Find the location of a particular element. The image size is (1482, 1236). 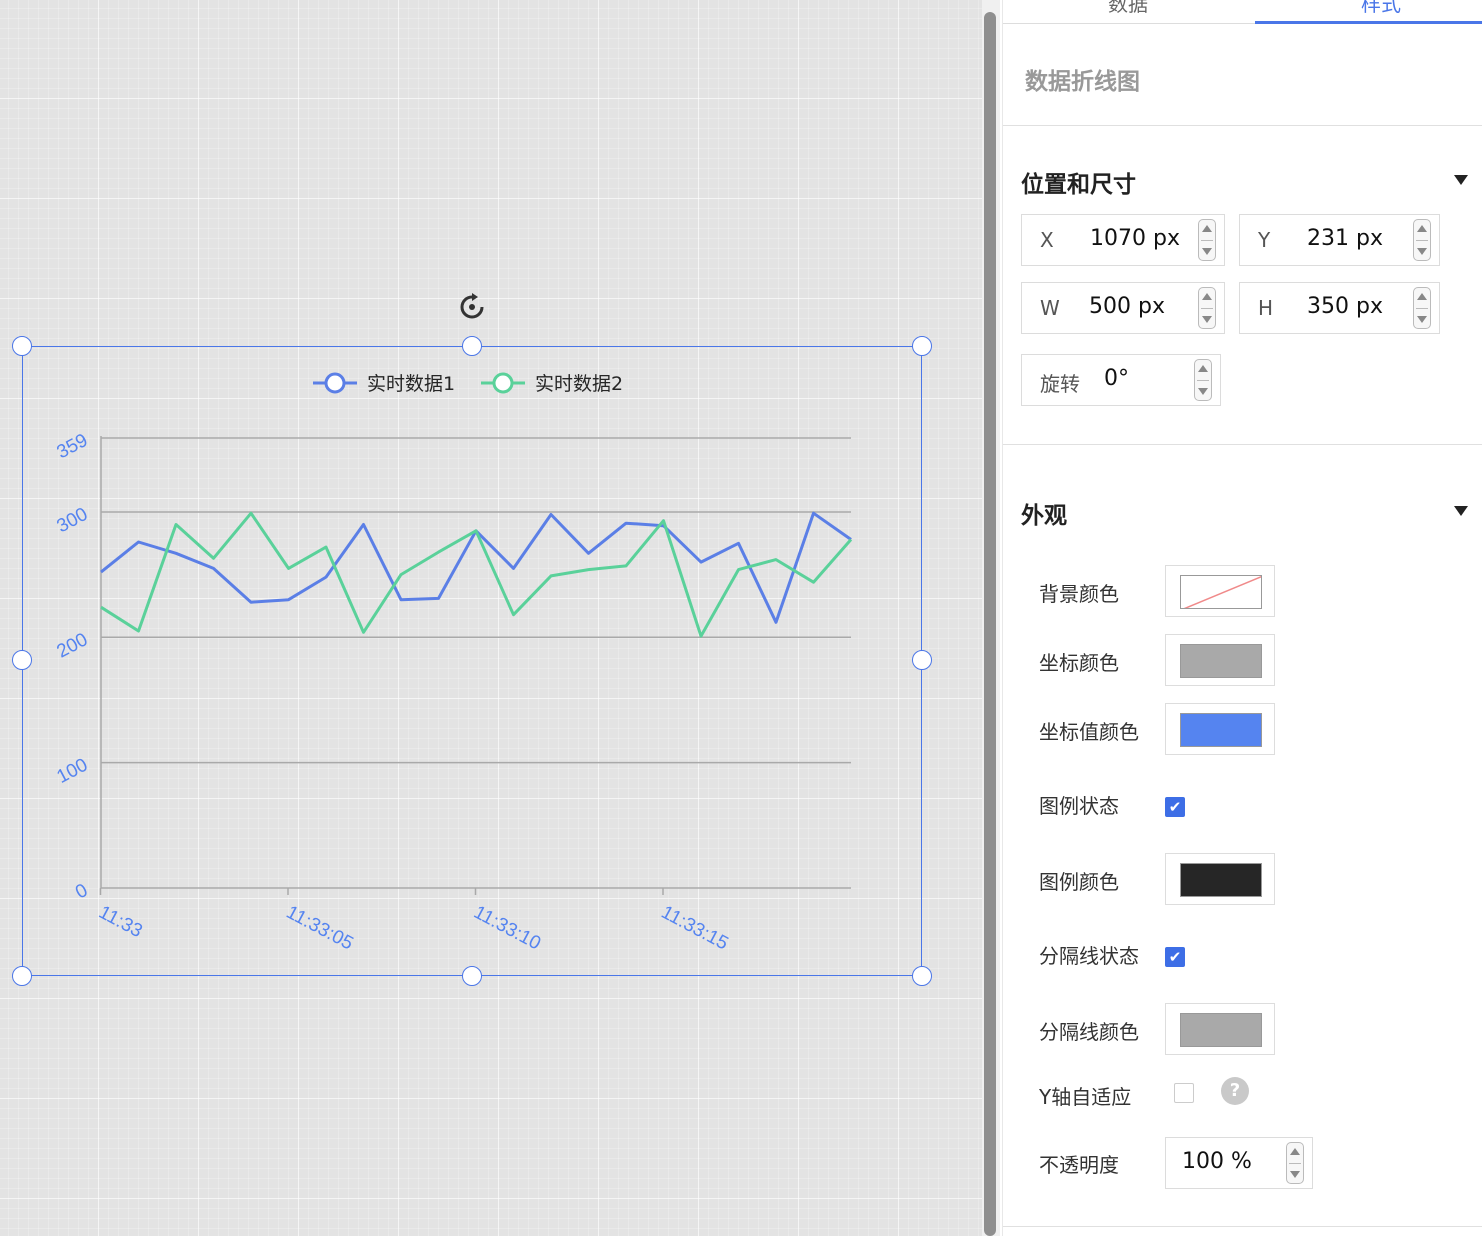

w-stepper is located at coordinates (1207, 308).